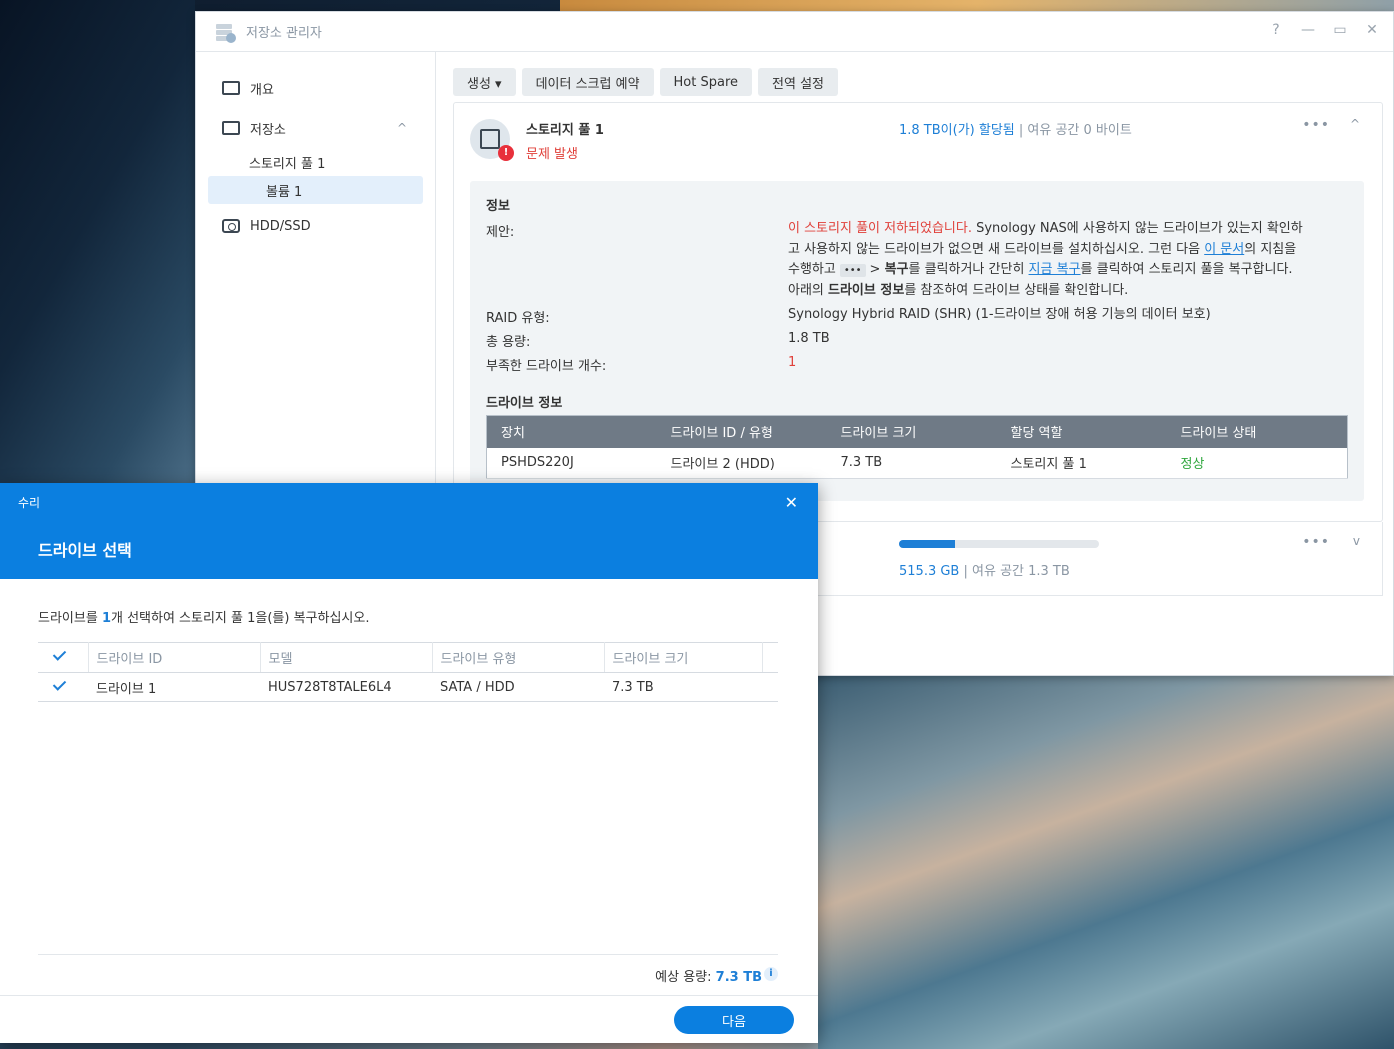 This screenshot has width=1394, height=1049. What do you see at coordinates (225, 32) in the screenshot?
I see `storage-manager-icon` at bounding box center [225, 32].